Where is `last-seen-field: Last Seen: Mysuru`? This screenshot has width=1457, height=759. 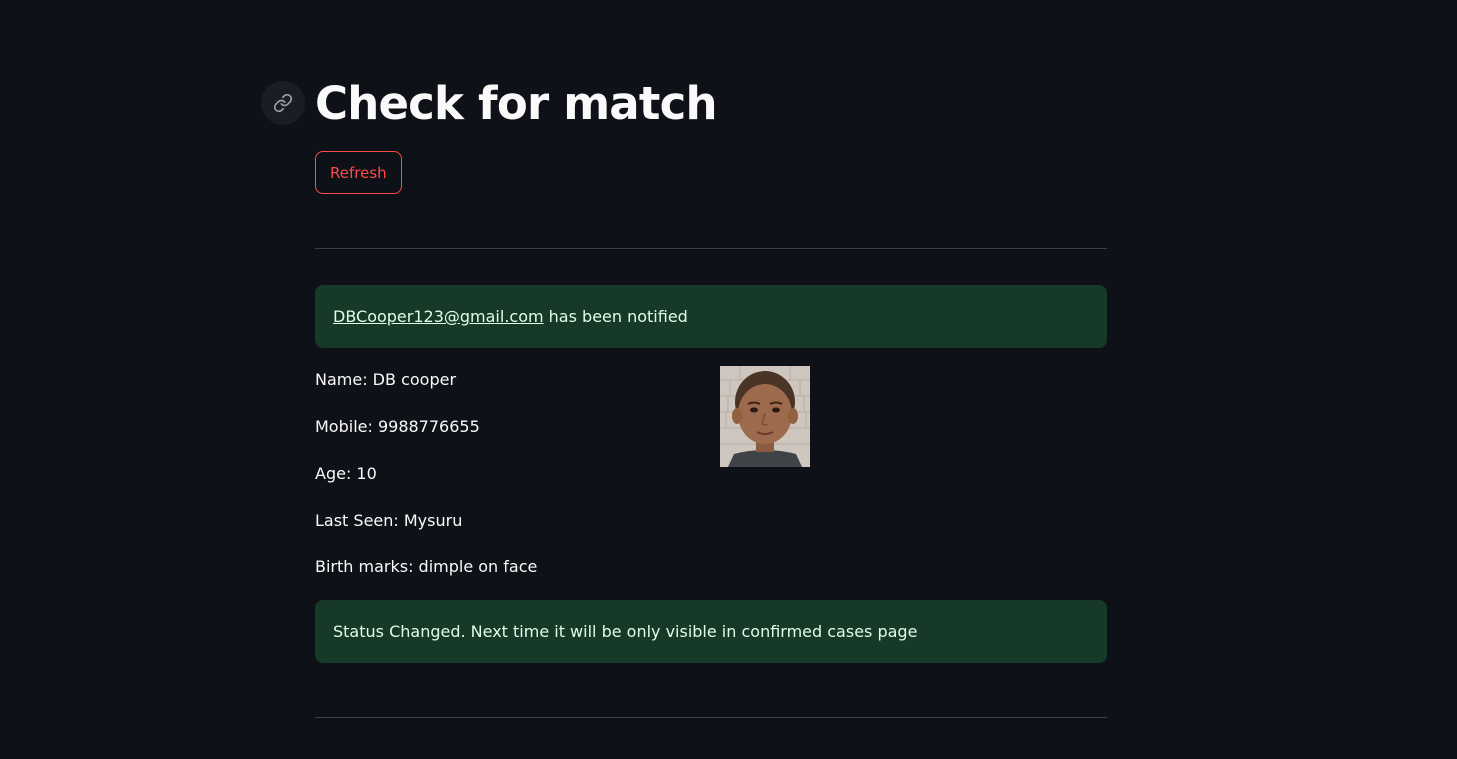 last-seen-field: Last Seen: Mysuru is located at coordinates (389, 520).